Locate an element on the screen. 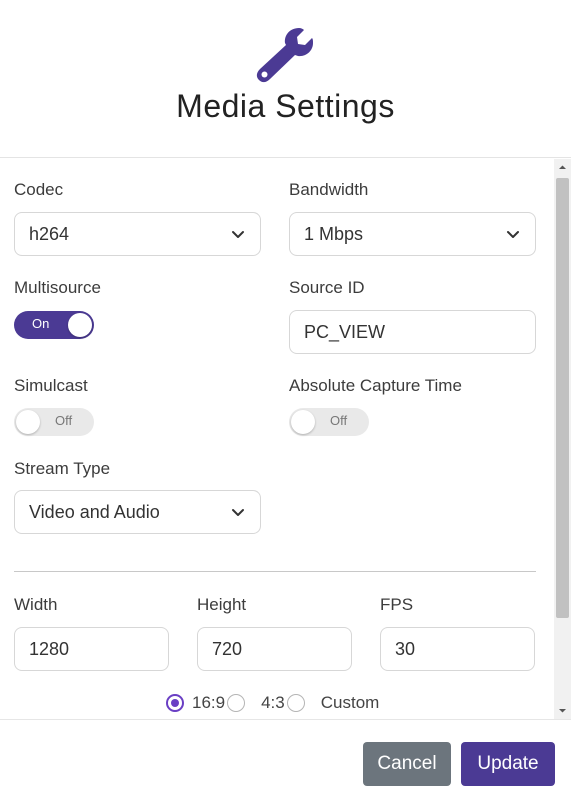 Image resolution: width=571 pixels, height=800 pixels. aspect-4-3-label: 4:3 is located at coordinates (273, 703).